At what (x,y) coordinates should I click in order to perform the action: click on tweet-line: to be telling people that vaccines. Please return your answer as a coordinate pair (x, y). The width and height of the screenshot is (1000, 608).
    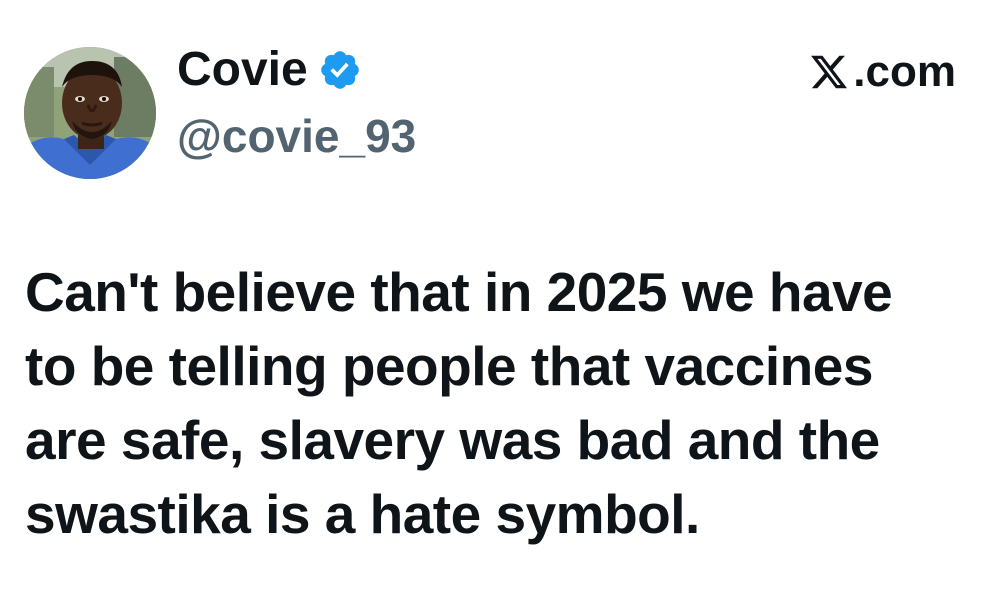
    Looking at the image, I should click on (449, 366).